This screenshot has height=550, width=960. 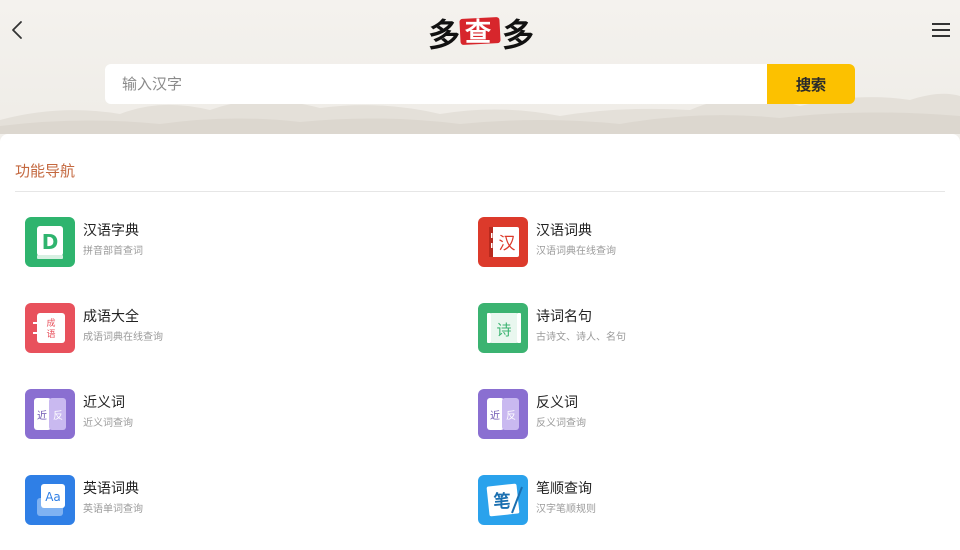 What do you see at coordinates (668, 328) in the screenshot?
I see `feature-poems: 诗 诗词名句 古诗文、诗人、名句` at bounding box center [668, 328].